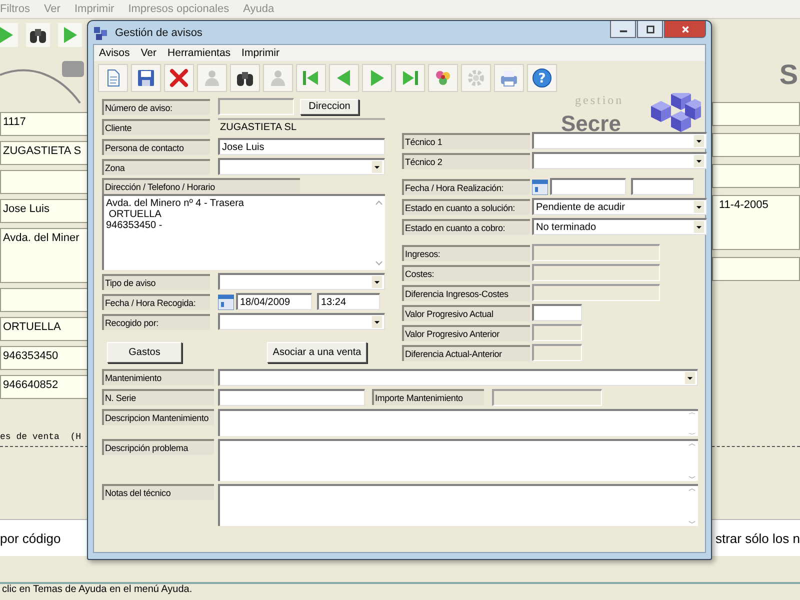 The image size is (800, 600). Describe the element at coordinates (261, 53) in the screenshot. I see `menu-item: Imprimir` at that location.